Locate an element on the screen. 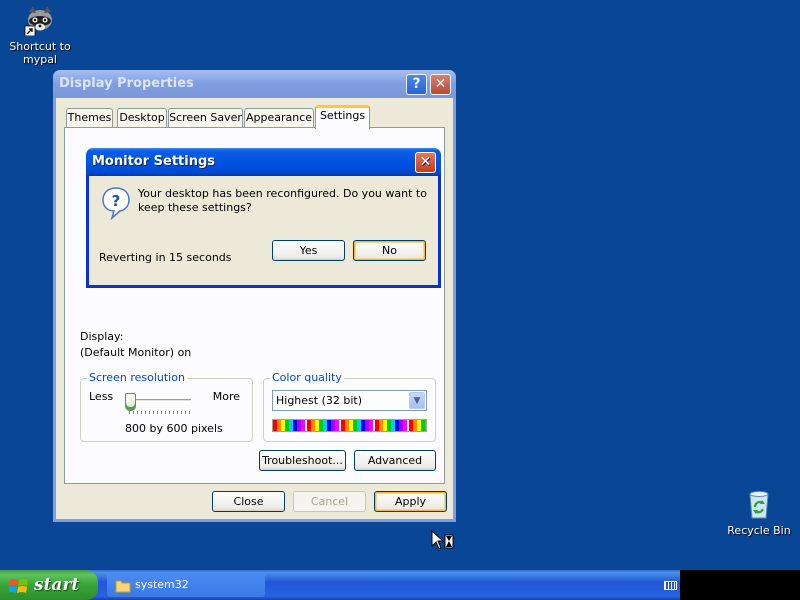  tab-themes: Themes is located at coordinates (89, 118).